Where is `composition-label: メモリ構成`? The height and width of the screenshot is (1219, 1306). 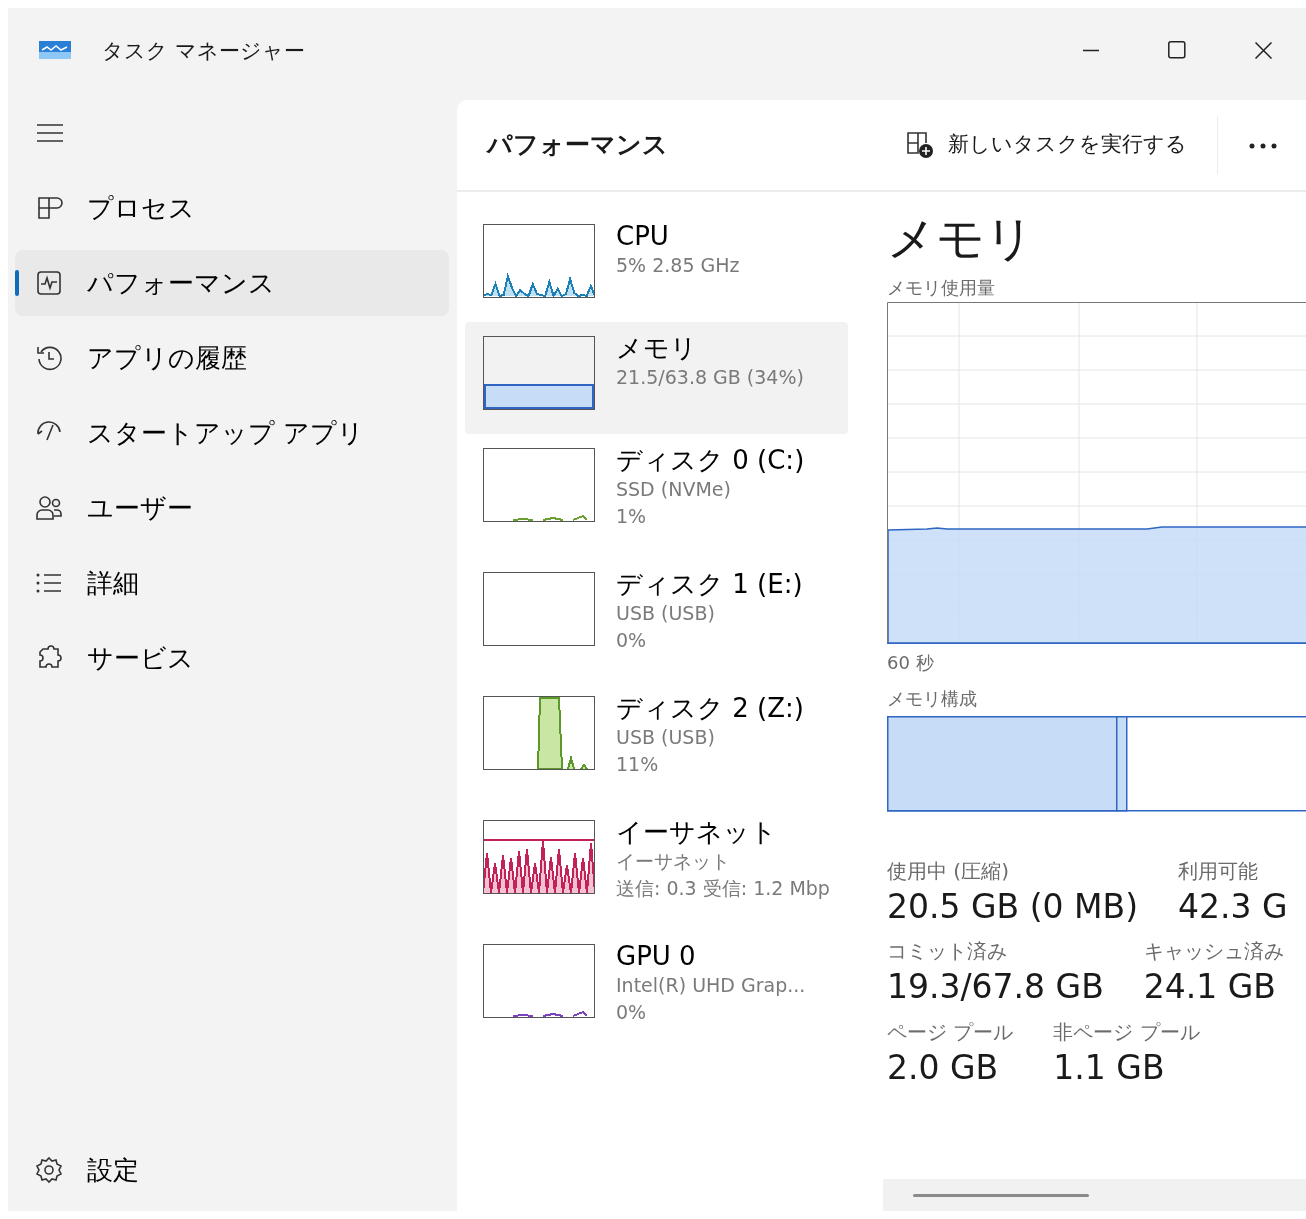 composition-label: メモリ構成 is located at coordinates (932, 699).